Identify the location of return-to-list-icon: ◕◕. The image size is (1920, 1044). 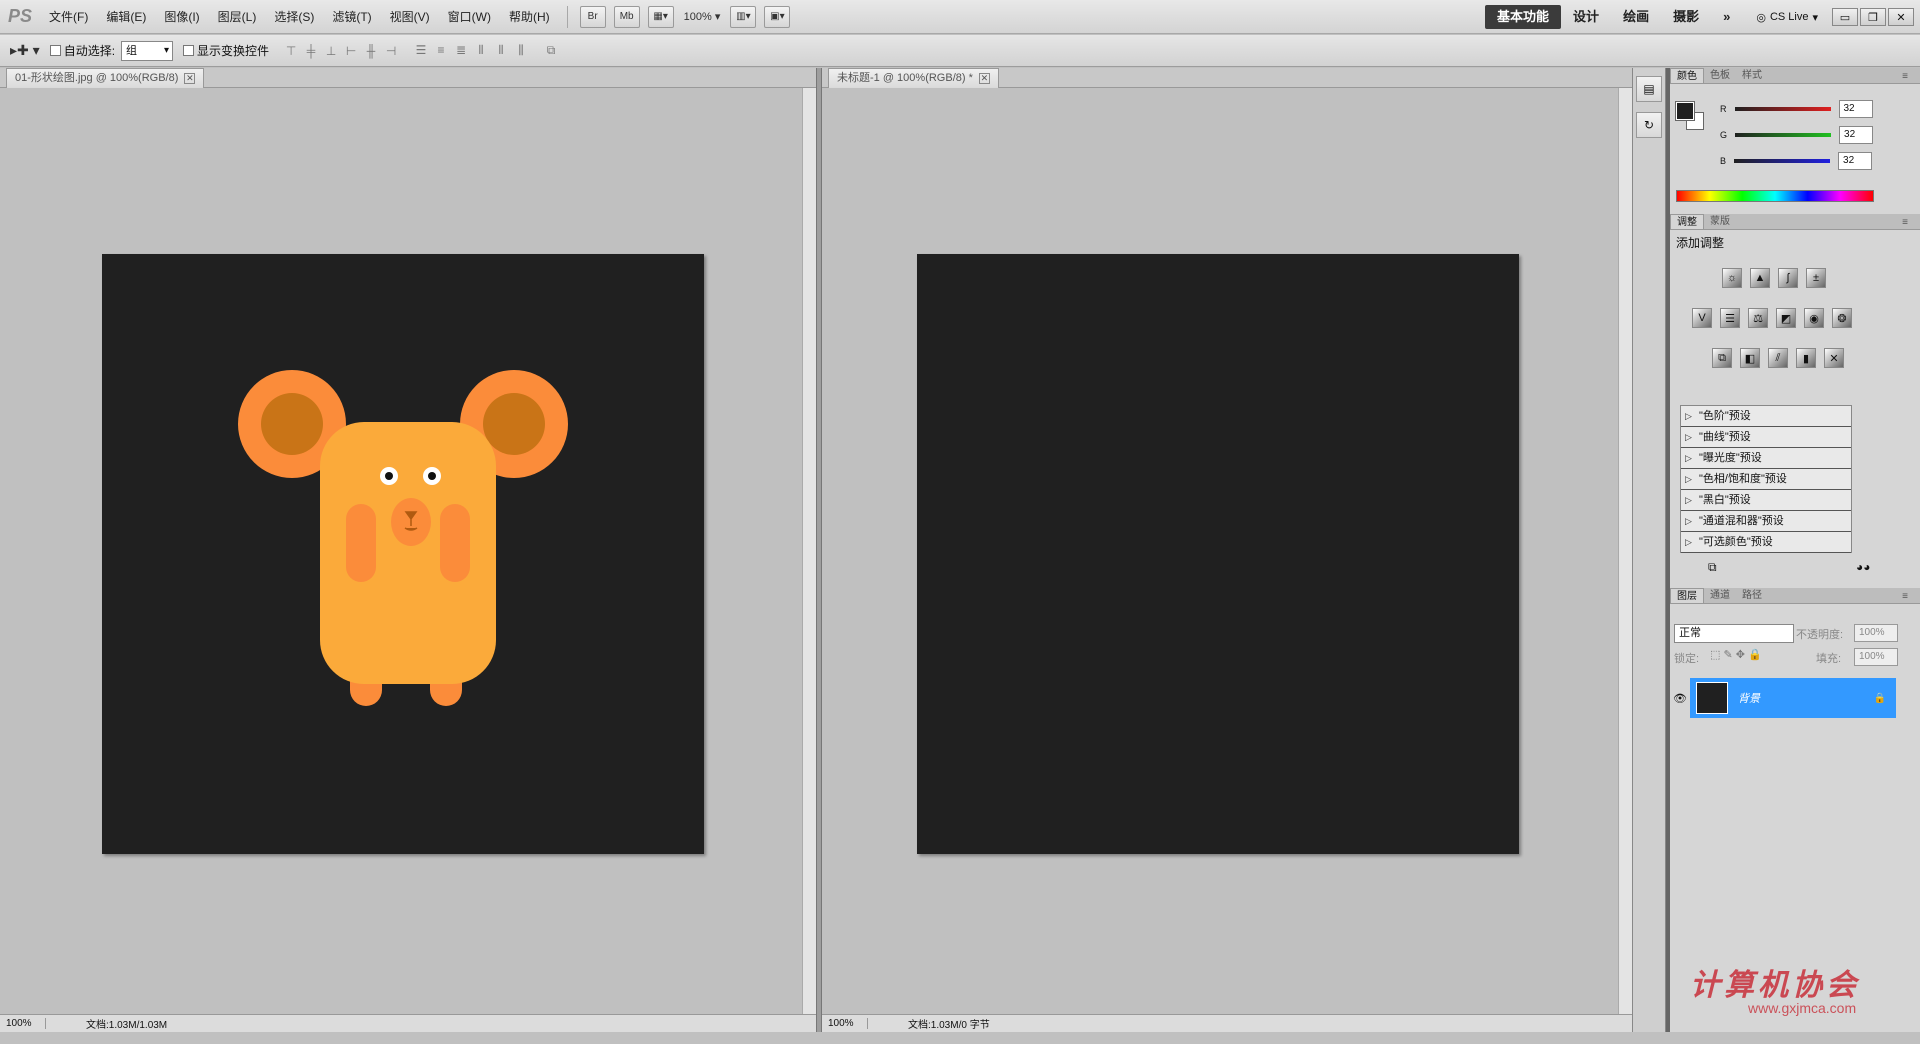
(1863, 567).